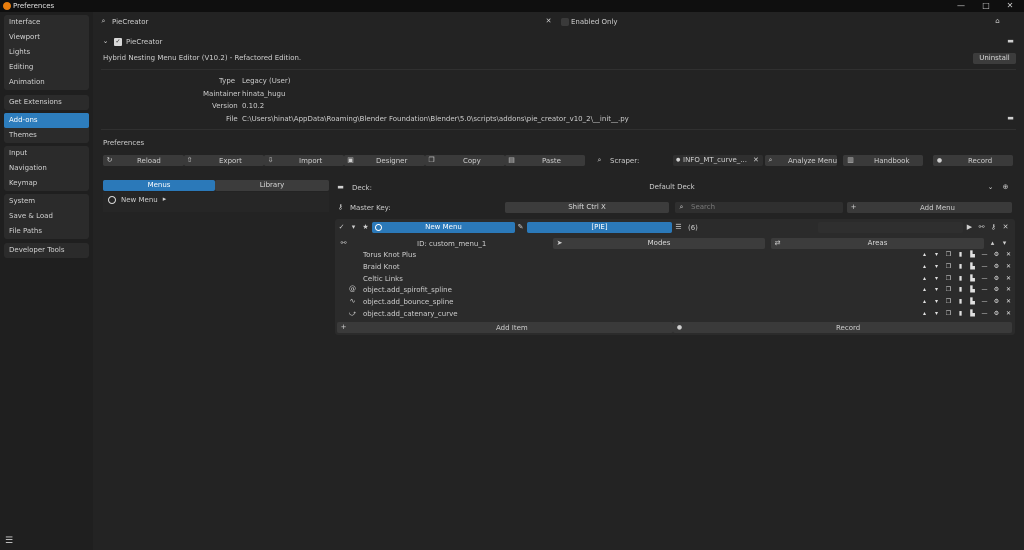 This screenshot has height=550, width=1024. What do you see at coordinates (443, 227) in the screenshot?
I see `menu-name-field: New Menu` at bounding box center [443, 227].